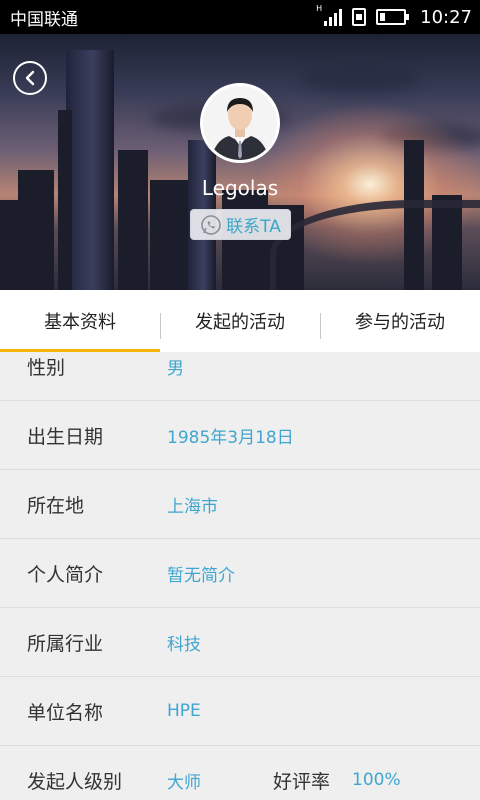 The width and height of the screenshot is (480, 800). I want to click on contact-button: 联系TA, so click(240, 224).